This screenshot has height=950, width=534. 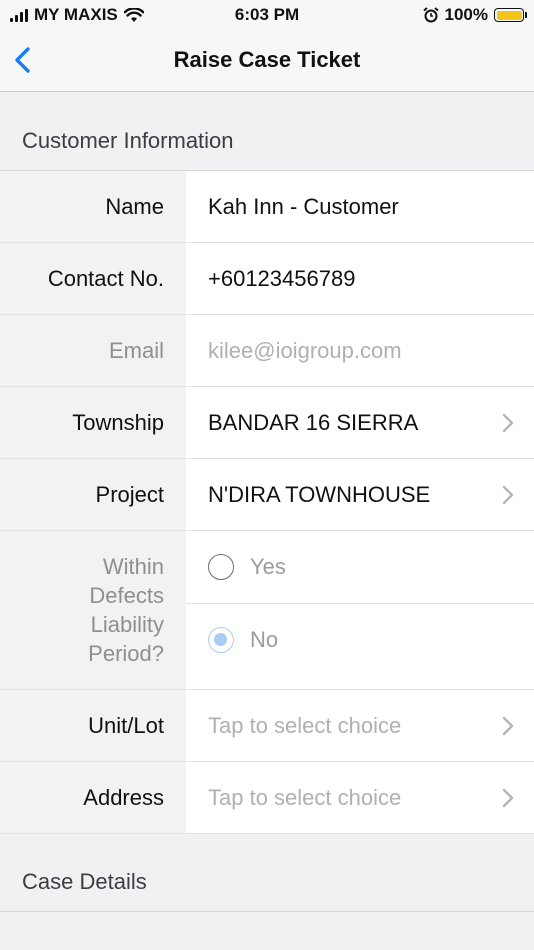 I want to click on address-row: Address Tap to select choice, so click(x=267, y=798).